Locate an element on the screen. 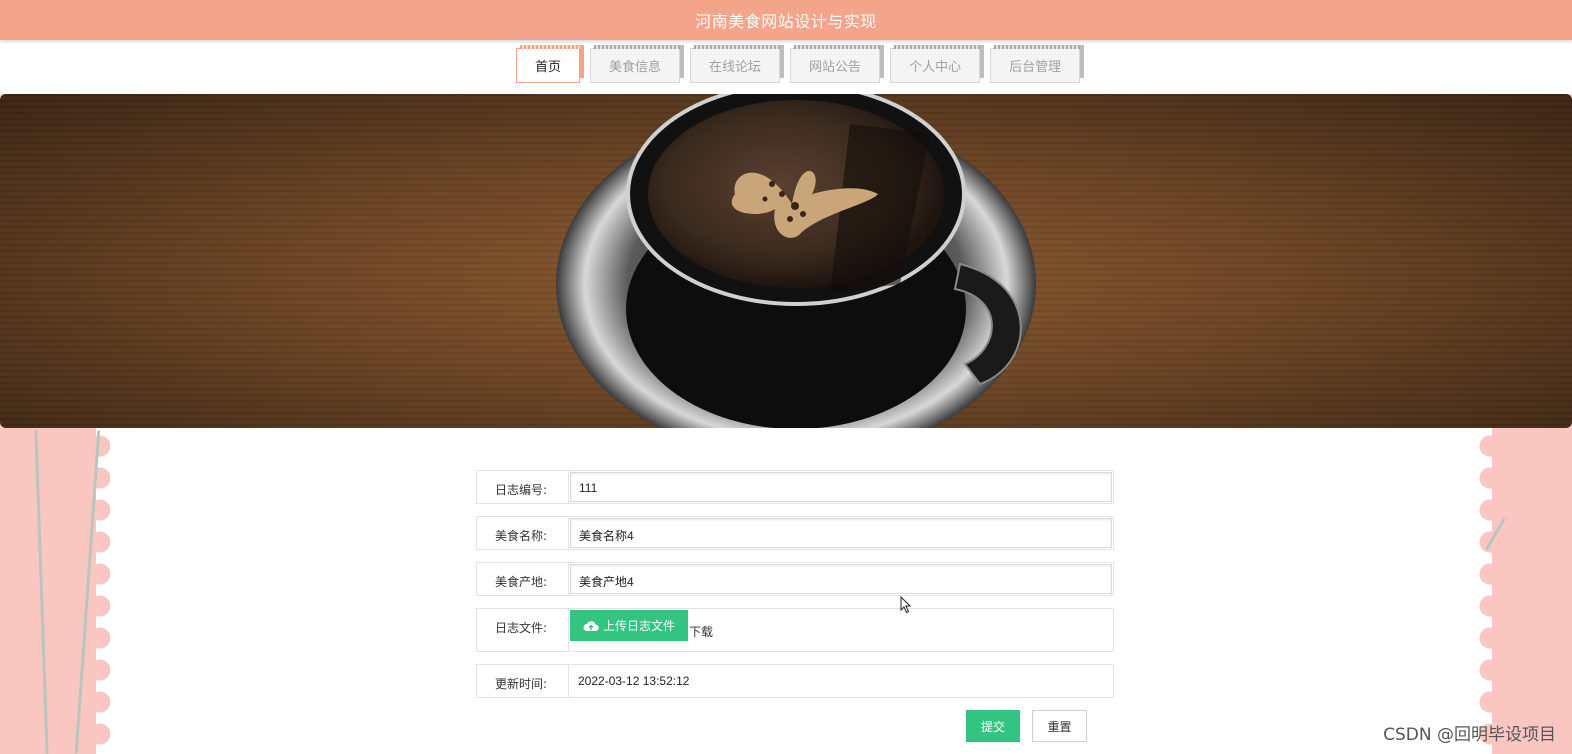 The image size is (1572, 754). food-origin-input: 美食产地4 is located at coordinates (841, 579).